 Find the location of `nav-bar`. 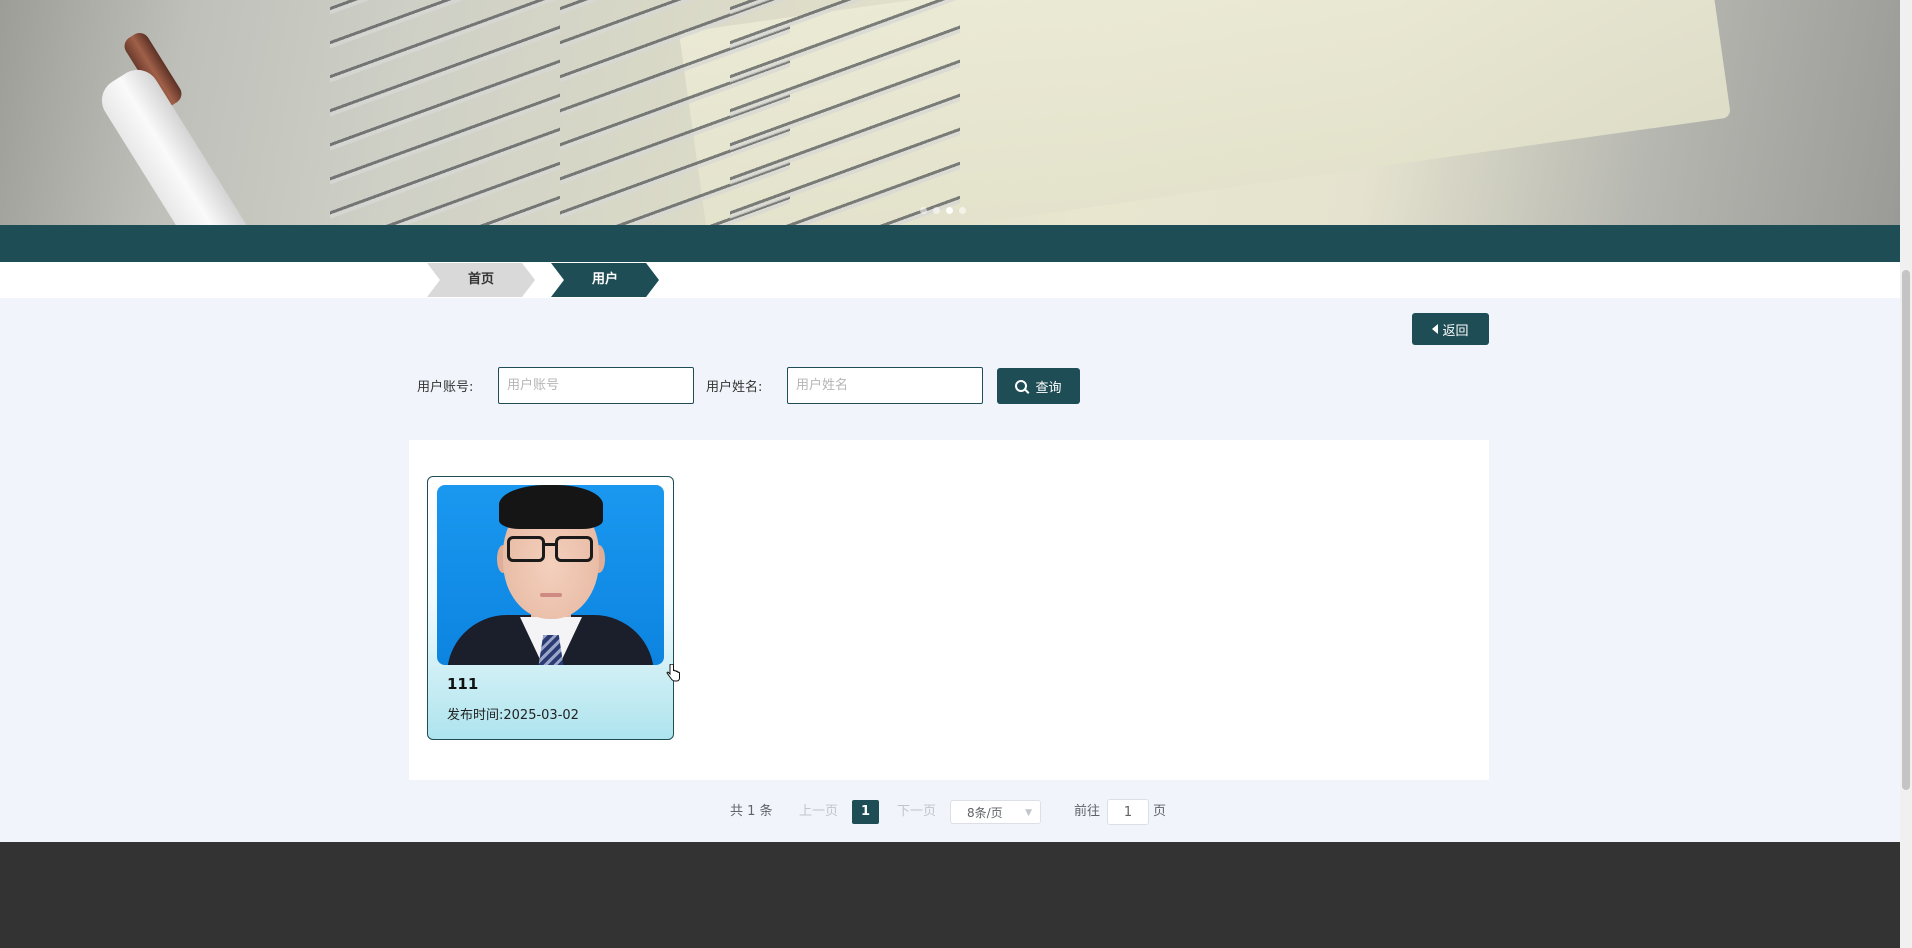

nav-bar is located at coordinates (950, 243).